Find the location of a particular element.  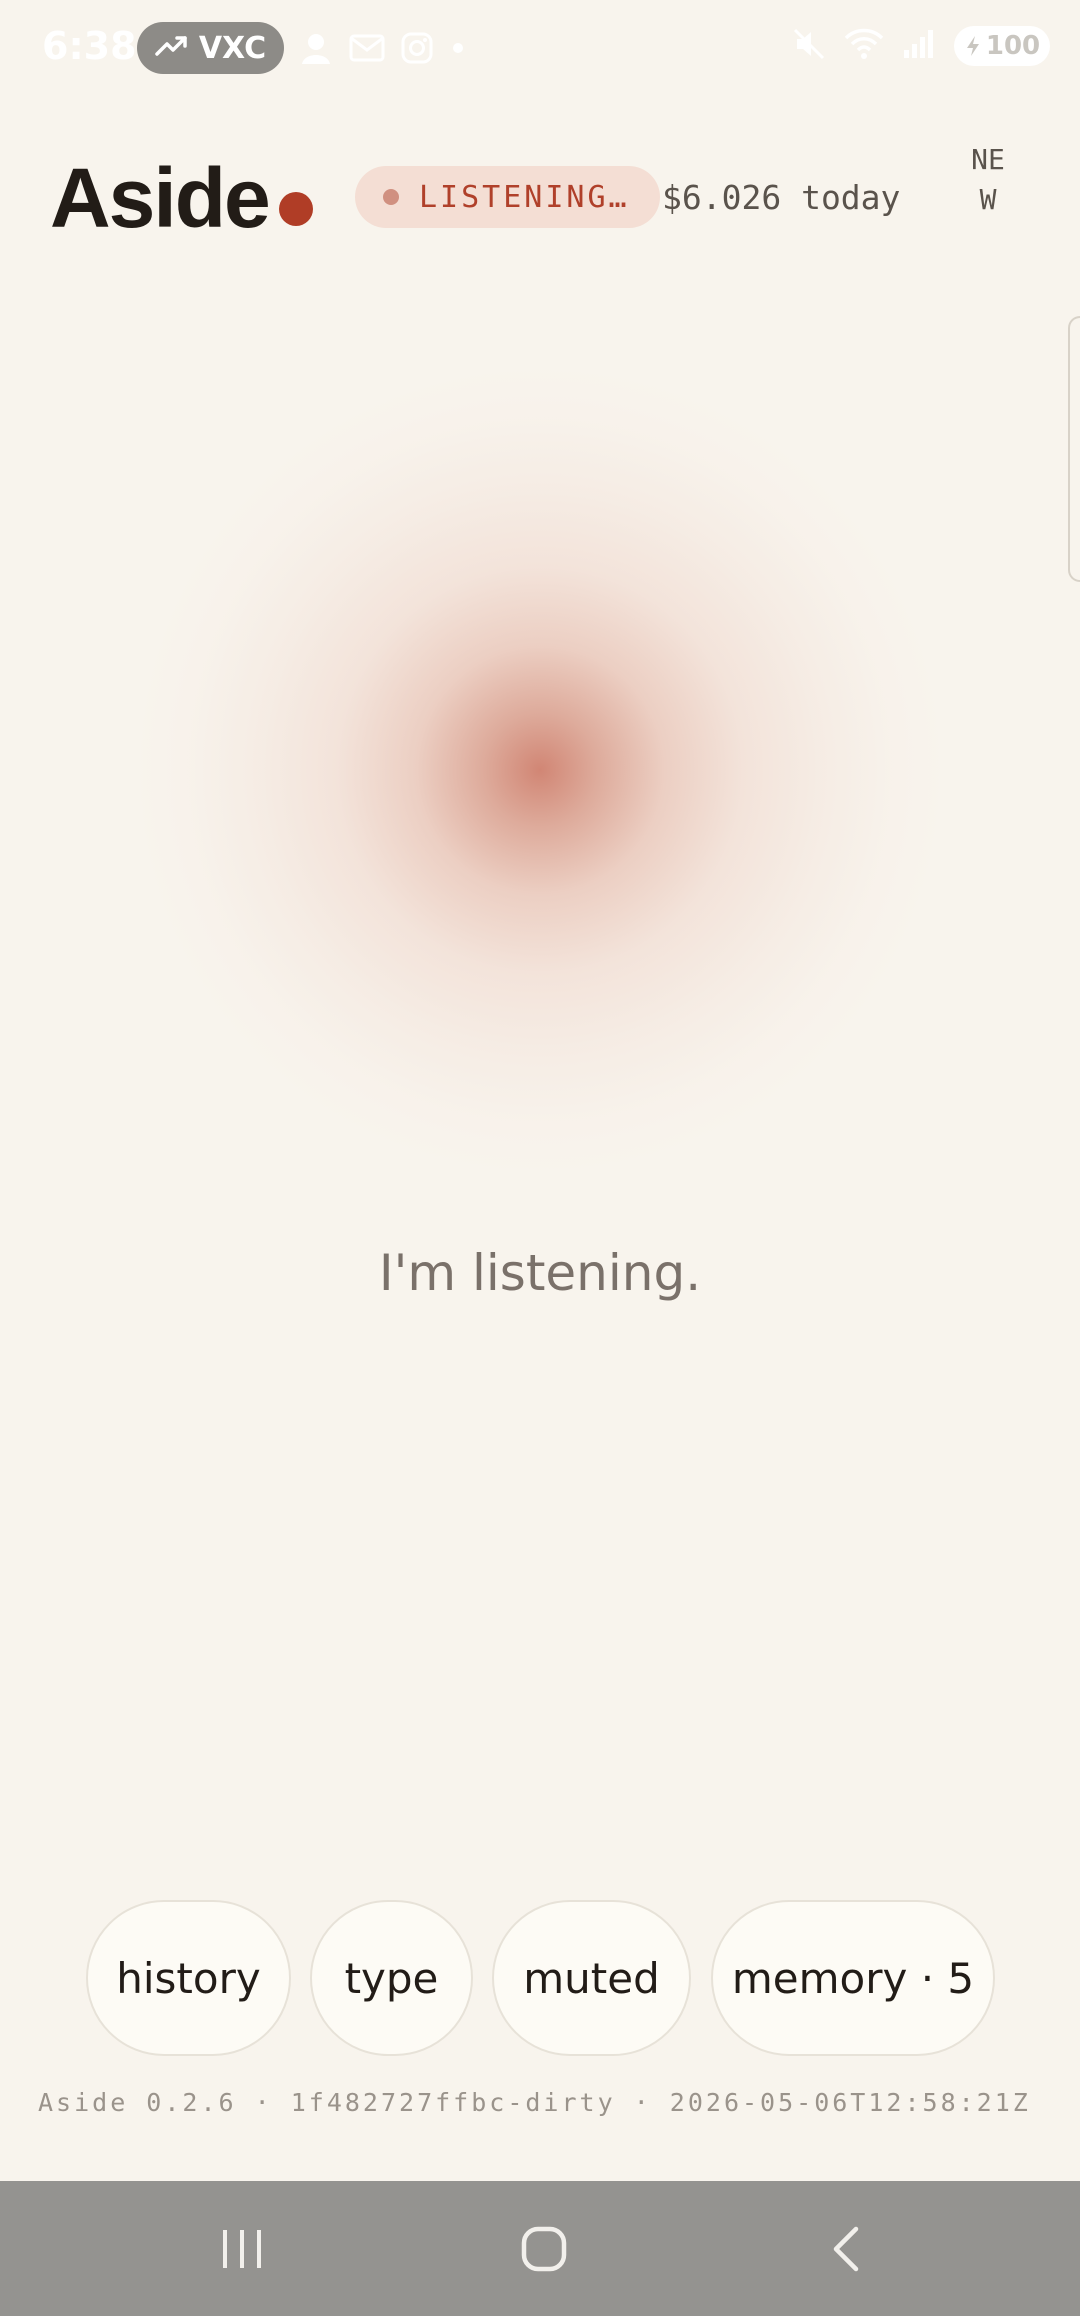

mute-icon is located at coordinates (809, 46).